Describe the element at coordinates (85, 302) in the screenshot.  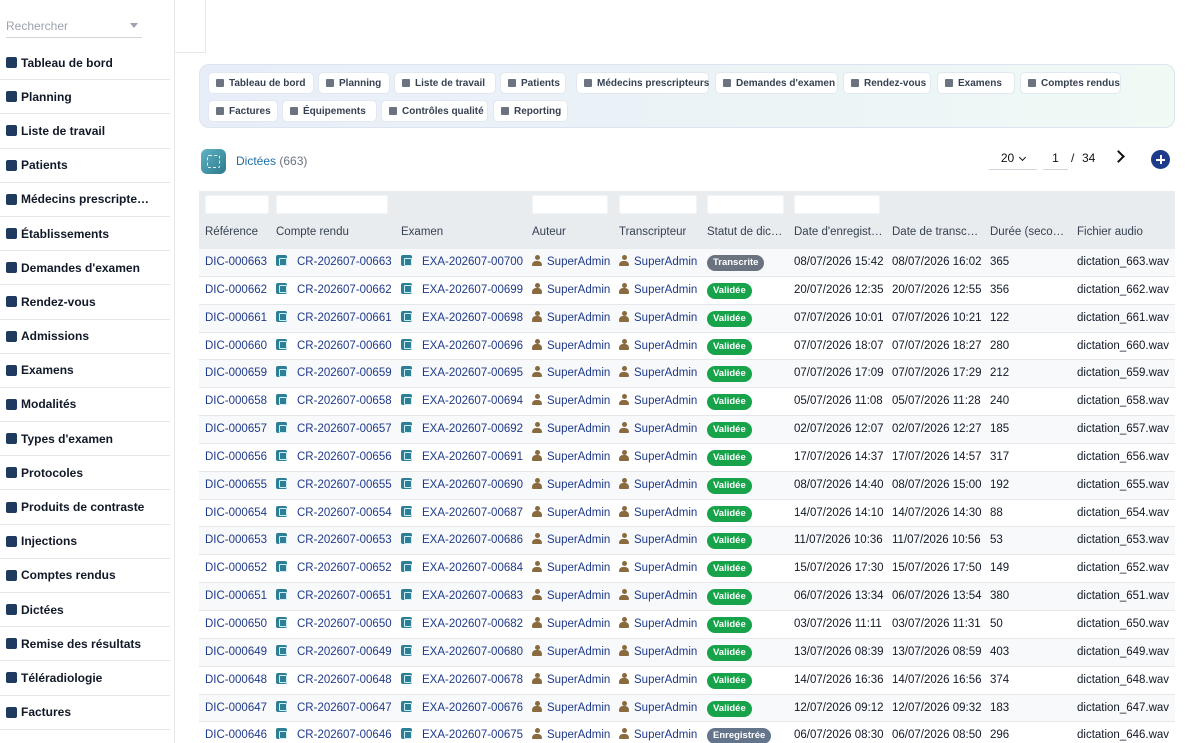
I see `sidebar-item: Rendez-vous` at that location.